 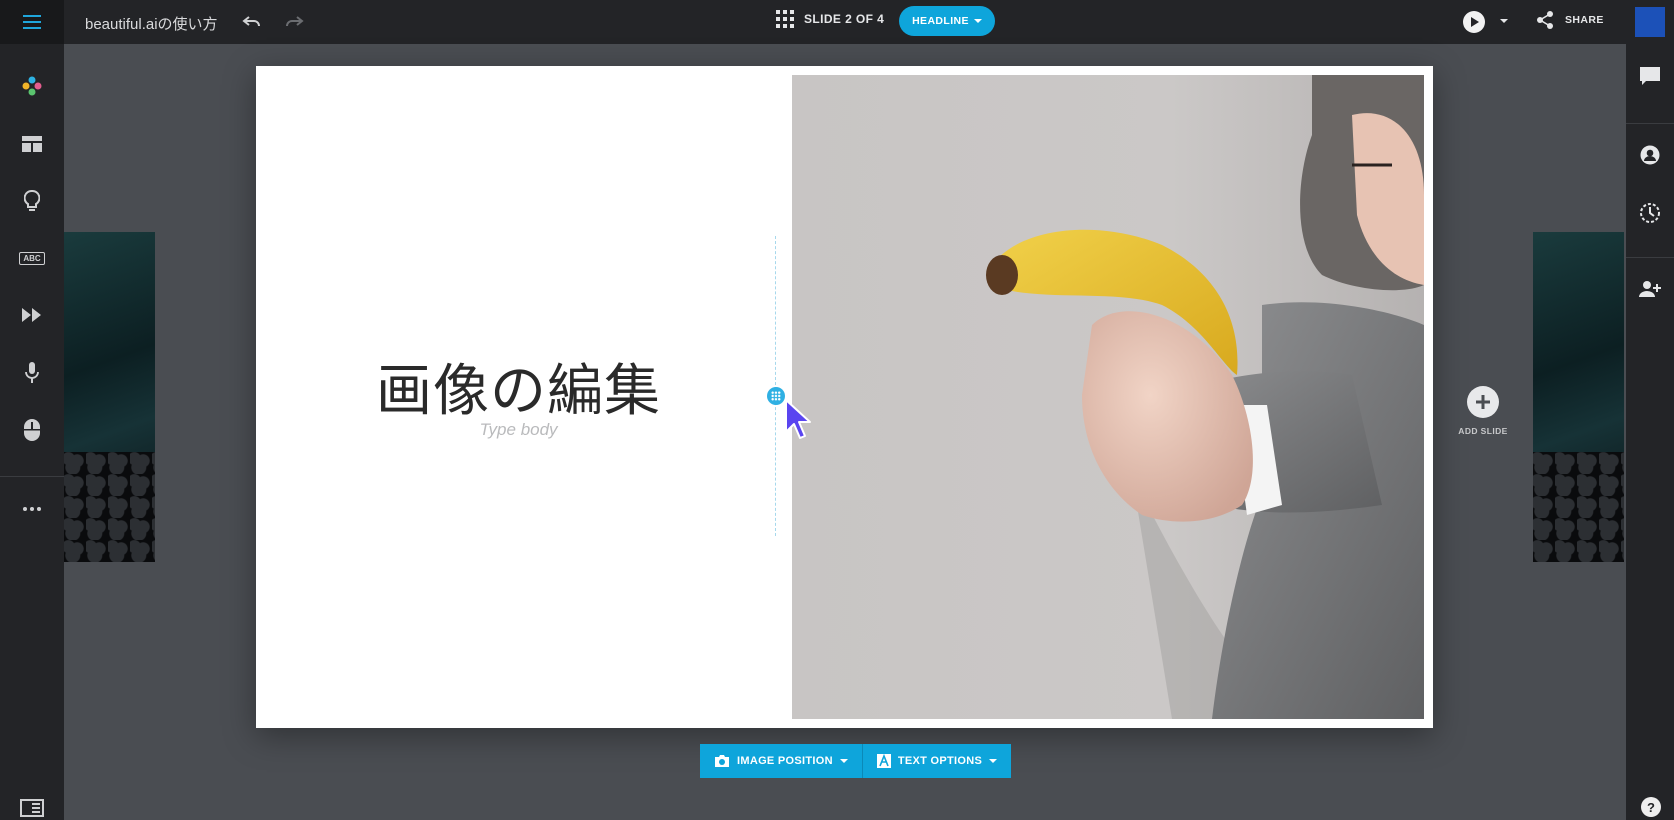 I want to click on mouse-cursor, so click(x=798, y=419).